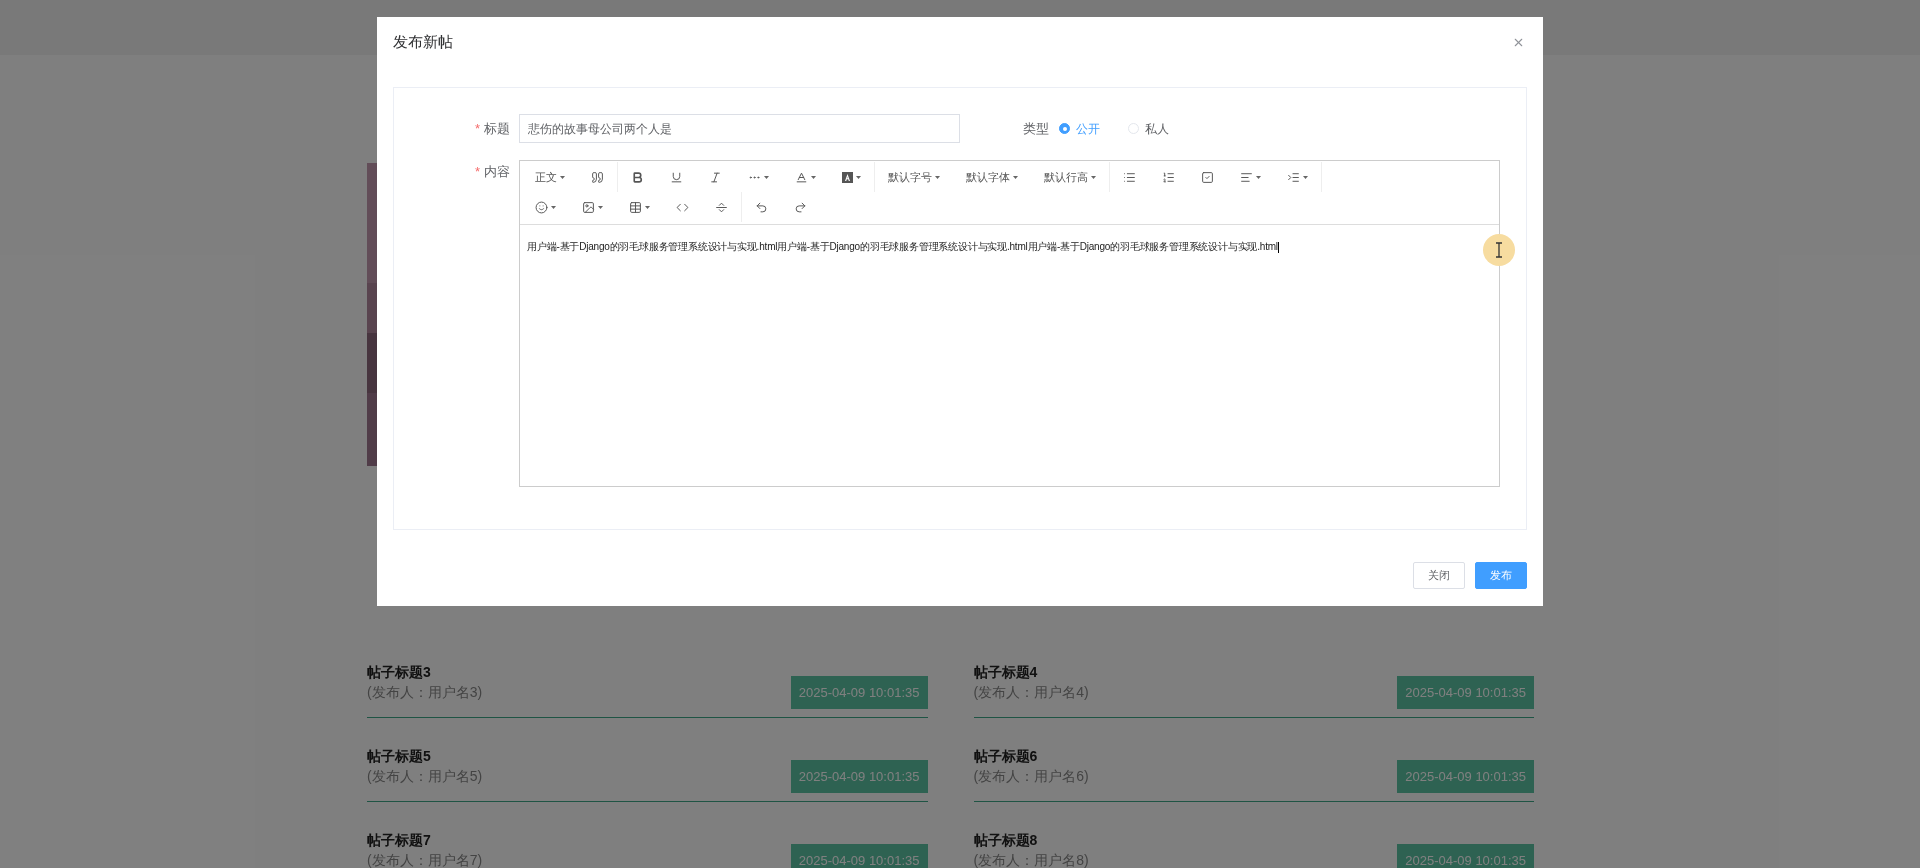 The image size is (1920, 868). I want to click on field-label: 内容, so click(497, 172).